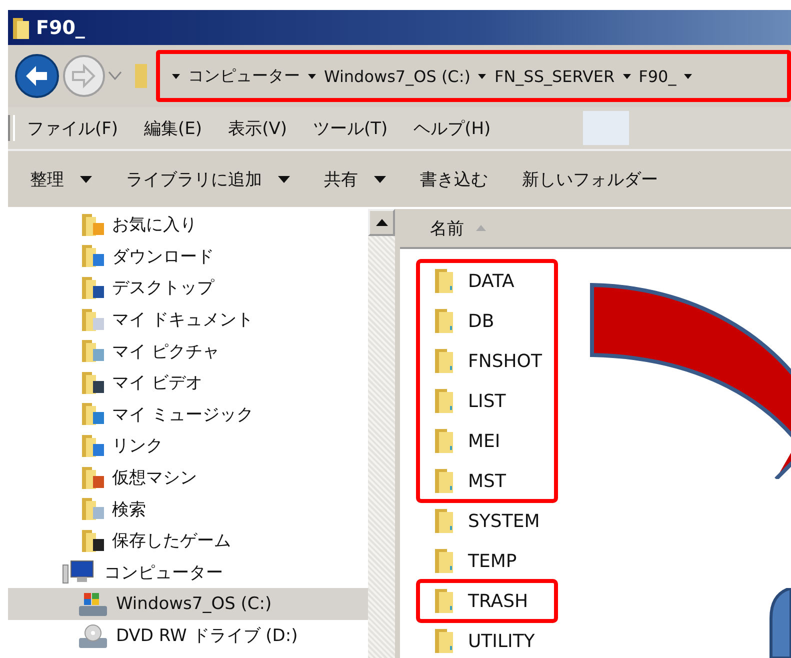  What do you see at coordinates (491, 281) in the screenshot?
I see `folder-name: DATA` at bounding box center [491, 281].